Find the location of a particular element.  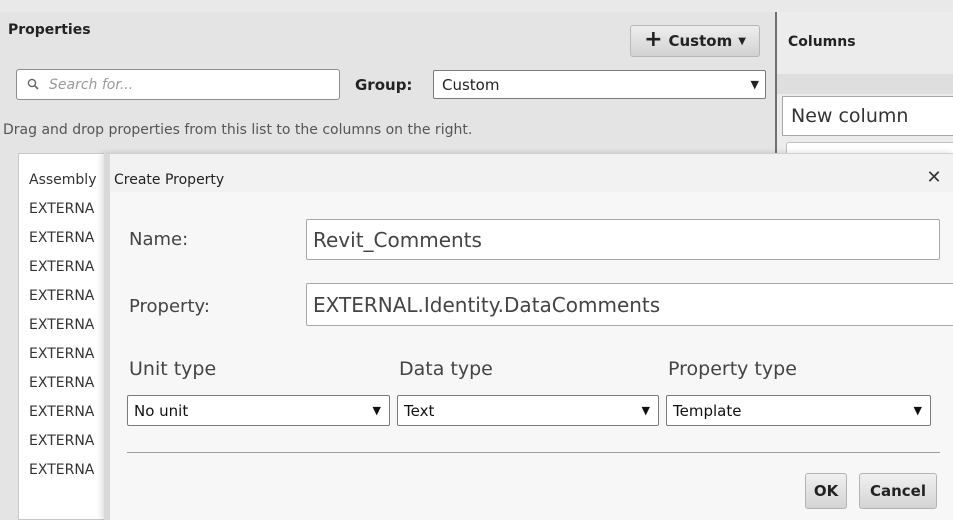

unit-type-select: No unit ▼ is located at coordinates (258, 410).